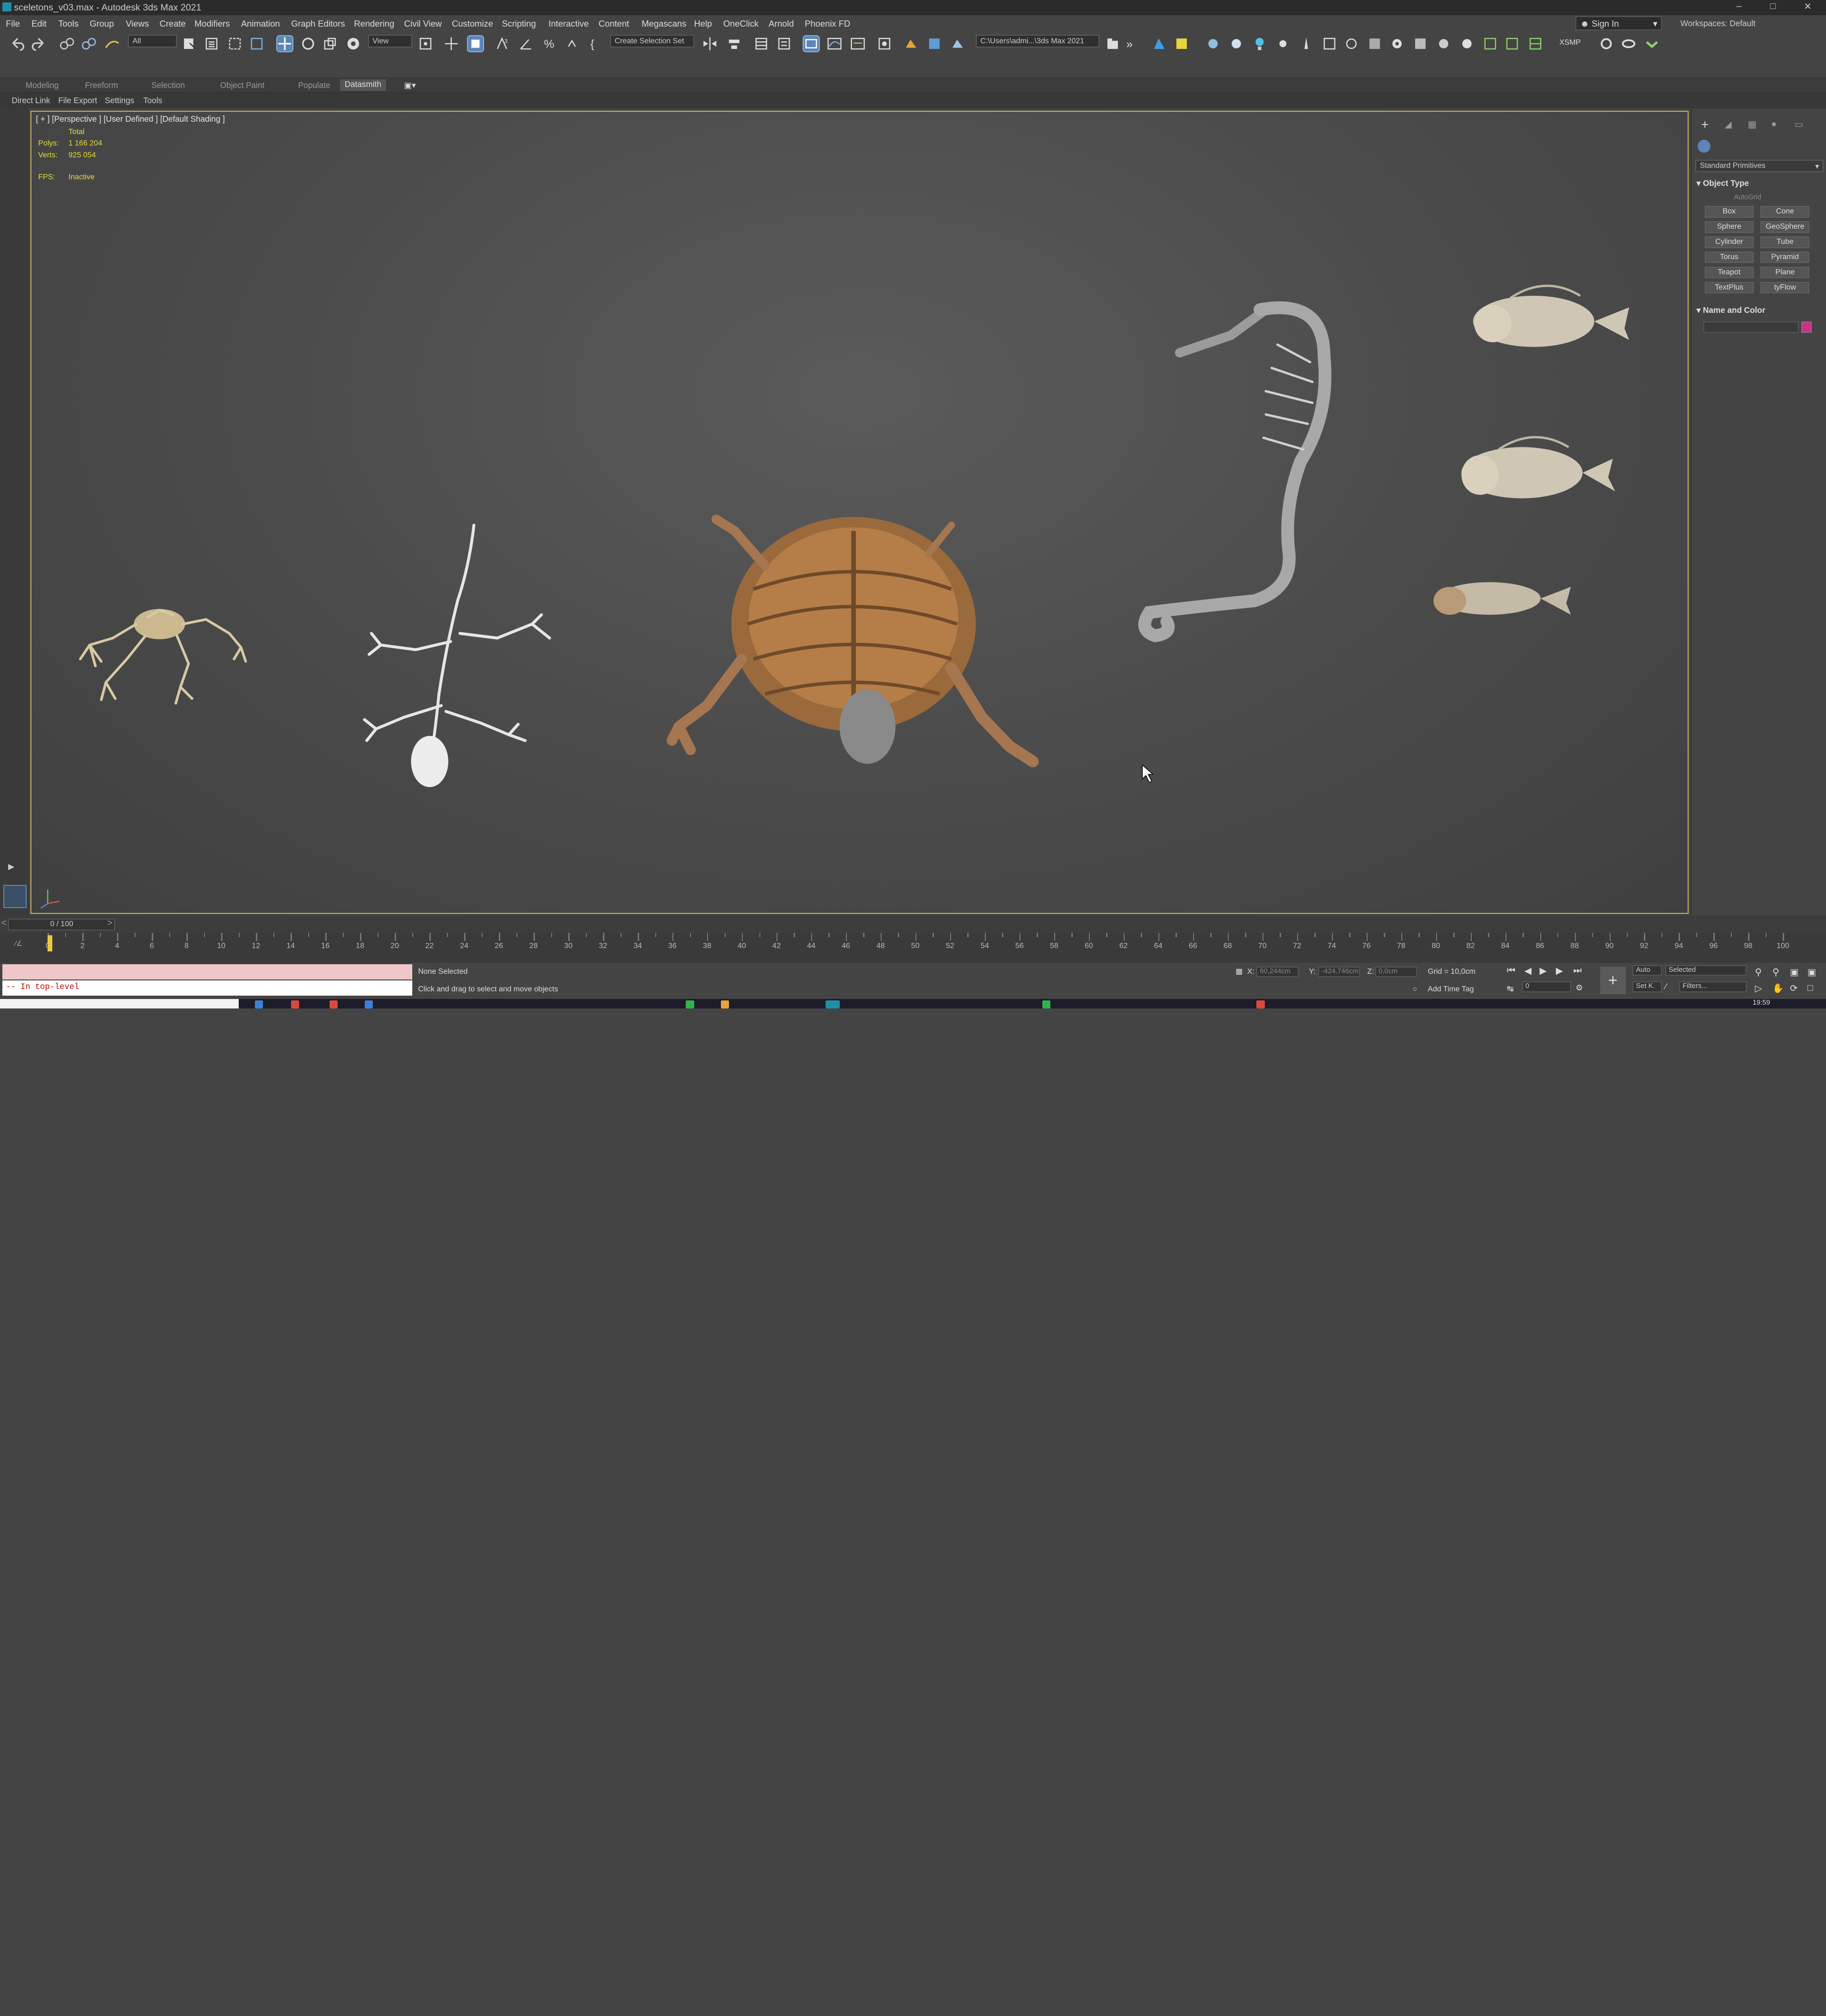 The width and height of the screenshot is (1826, 2016). What do you see at coordinates (1706, 971) in the screenshot?
I see `key-filter-dropdown: Selected` at bounding box center [1706, 971].